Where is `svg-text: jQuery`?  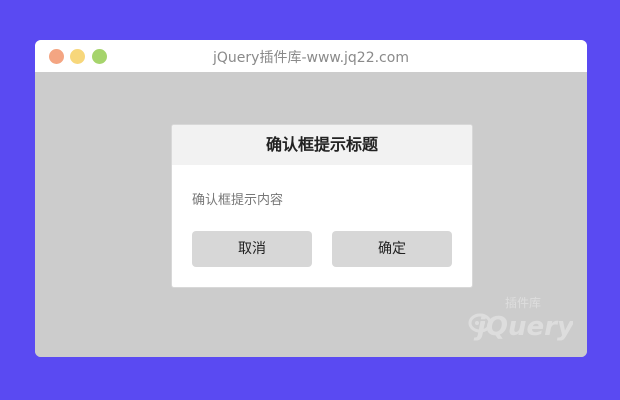 svg-text: jQuery is located at coordinates (523, 327).